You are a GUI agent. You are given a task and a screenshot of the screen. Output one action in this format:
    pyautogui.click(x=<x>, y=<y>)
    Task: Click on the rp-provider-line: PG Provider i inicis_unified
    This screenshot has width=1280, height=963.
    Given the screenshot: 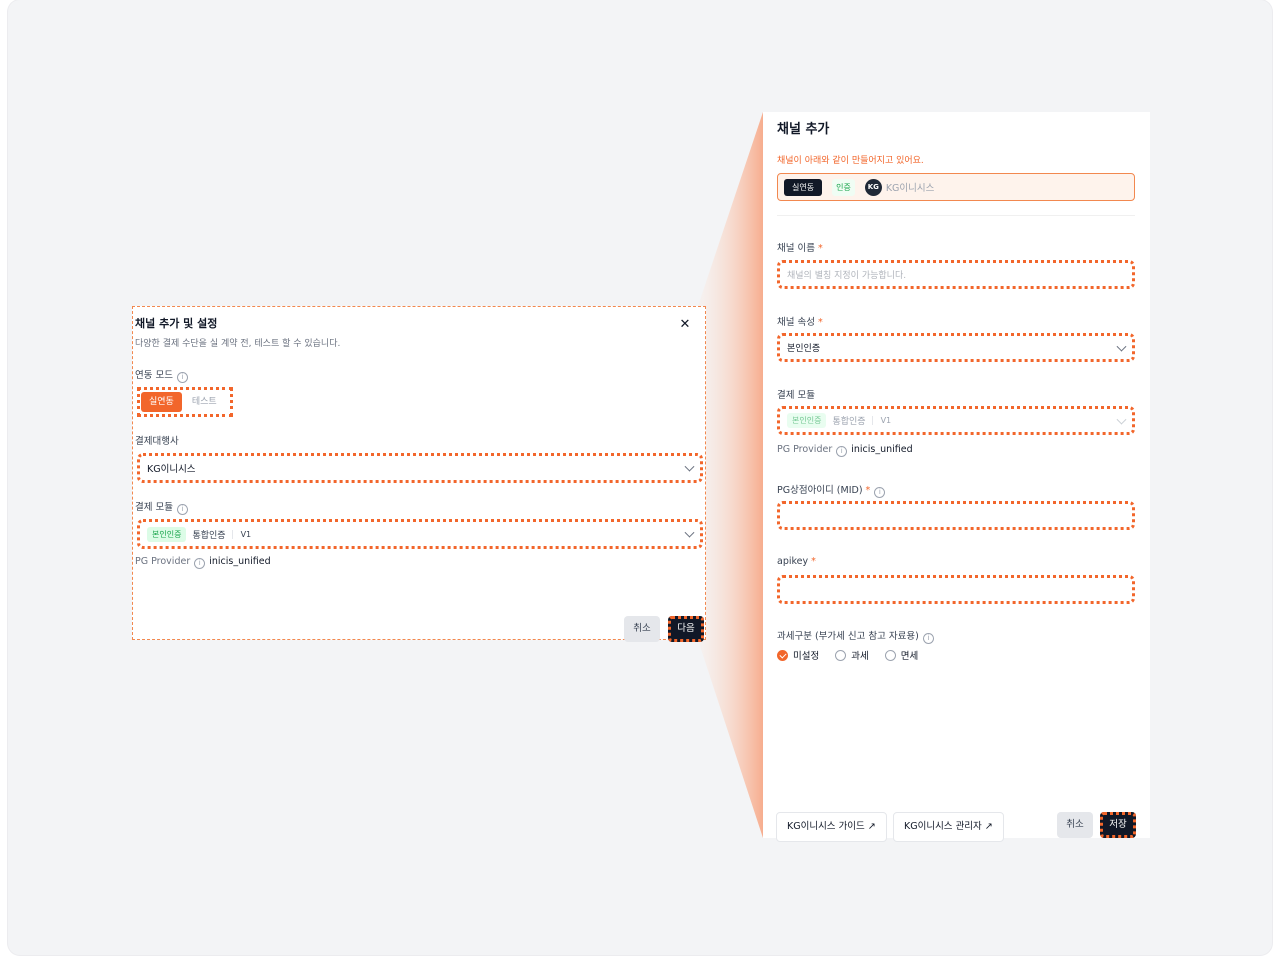 What is the action you would take?
    pyautogui.click(x=845, y=450)
    